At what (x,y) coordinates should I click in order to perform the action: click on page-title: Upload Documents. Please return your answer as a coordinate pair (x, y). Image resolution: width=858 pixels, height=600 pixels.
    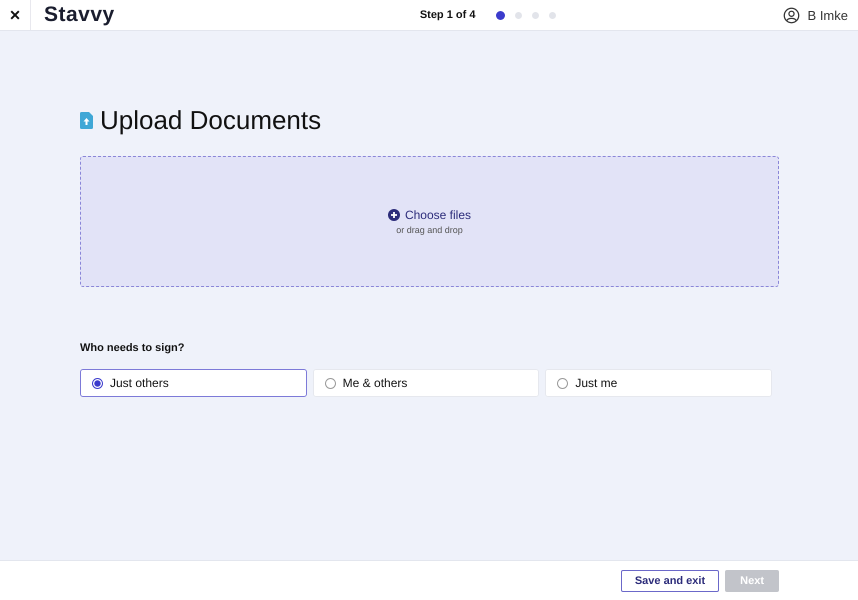
    Looking at the image, I should click on (211, 120).